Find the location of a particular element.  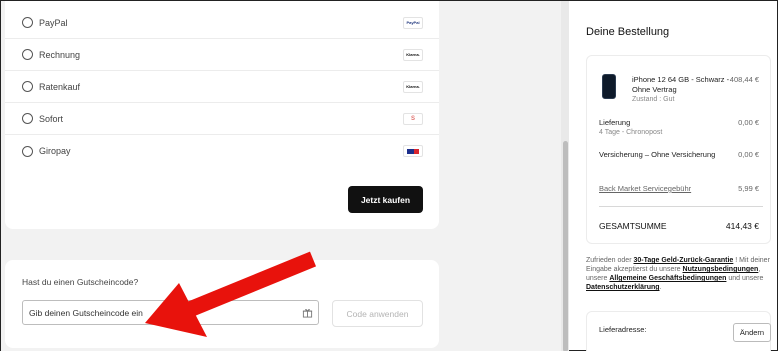

order-title: Deine Bestellung is located at coordinates (628, 32).